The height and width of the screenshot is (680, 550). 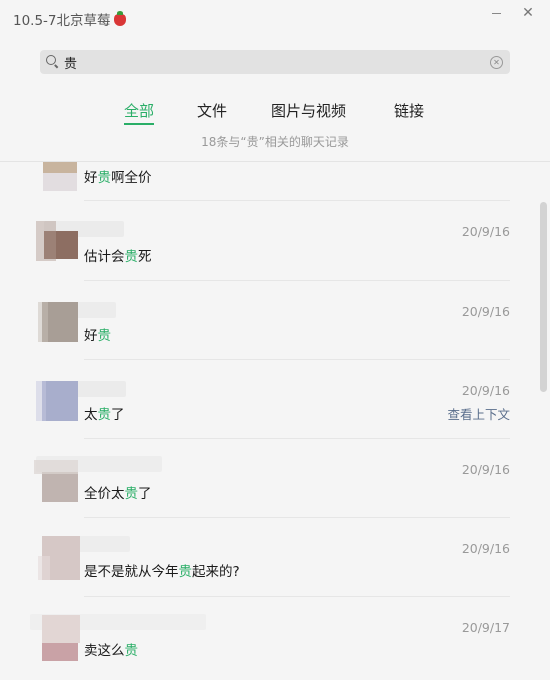 I want to click on result-item: 好贵啊全价, so click(x=270, y=181).